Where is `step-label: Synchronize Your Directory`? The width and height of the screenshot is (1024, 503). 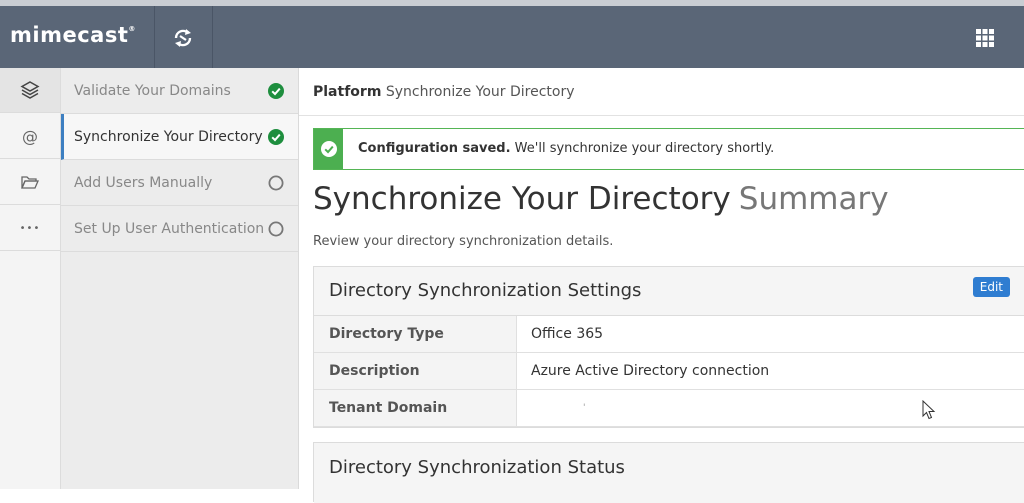 step-label: Synchronize Your Directory is located at coordinates (168, 136).